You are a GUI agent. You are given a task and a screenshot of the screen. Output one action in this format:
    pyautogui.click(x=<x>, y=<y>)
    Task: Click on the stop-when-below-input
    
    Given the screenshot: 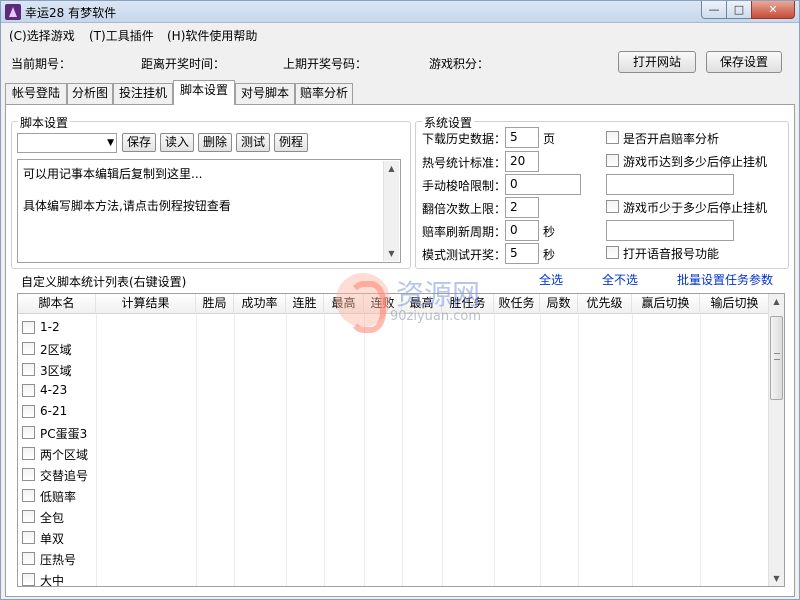 What is the action you would take?
    pyautogui.click(x=670, y=230)
    